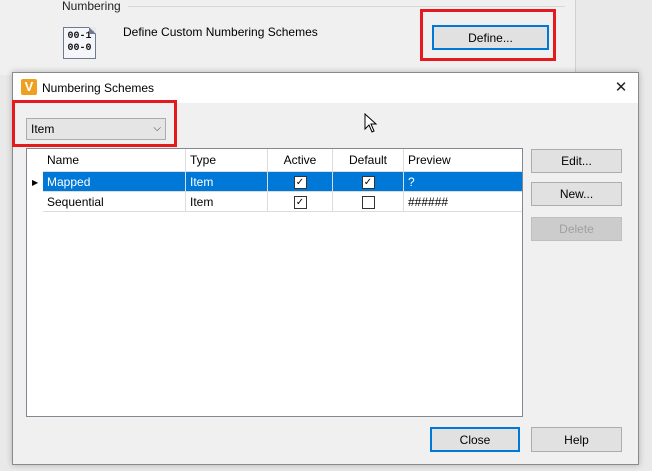  Describe the element at coordinates (346, 6) in the screenshot. I see `section-divider` at that location.